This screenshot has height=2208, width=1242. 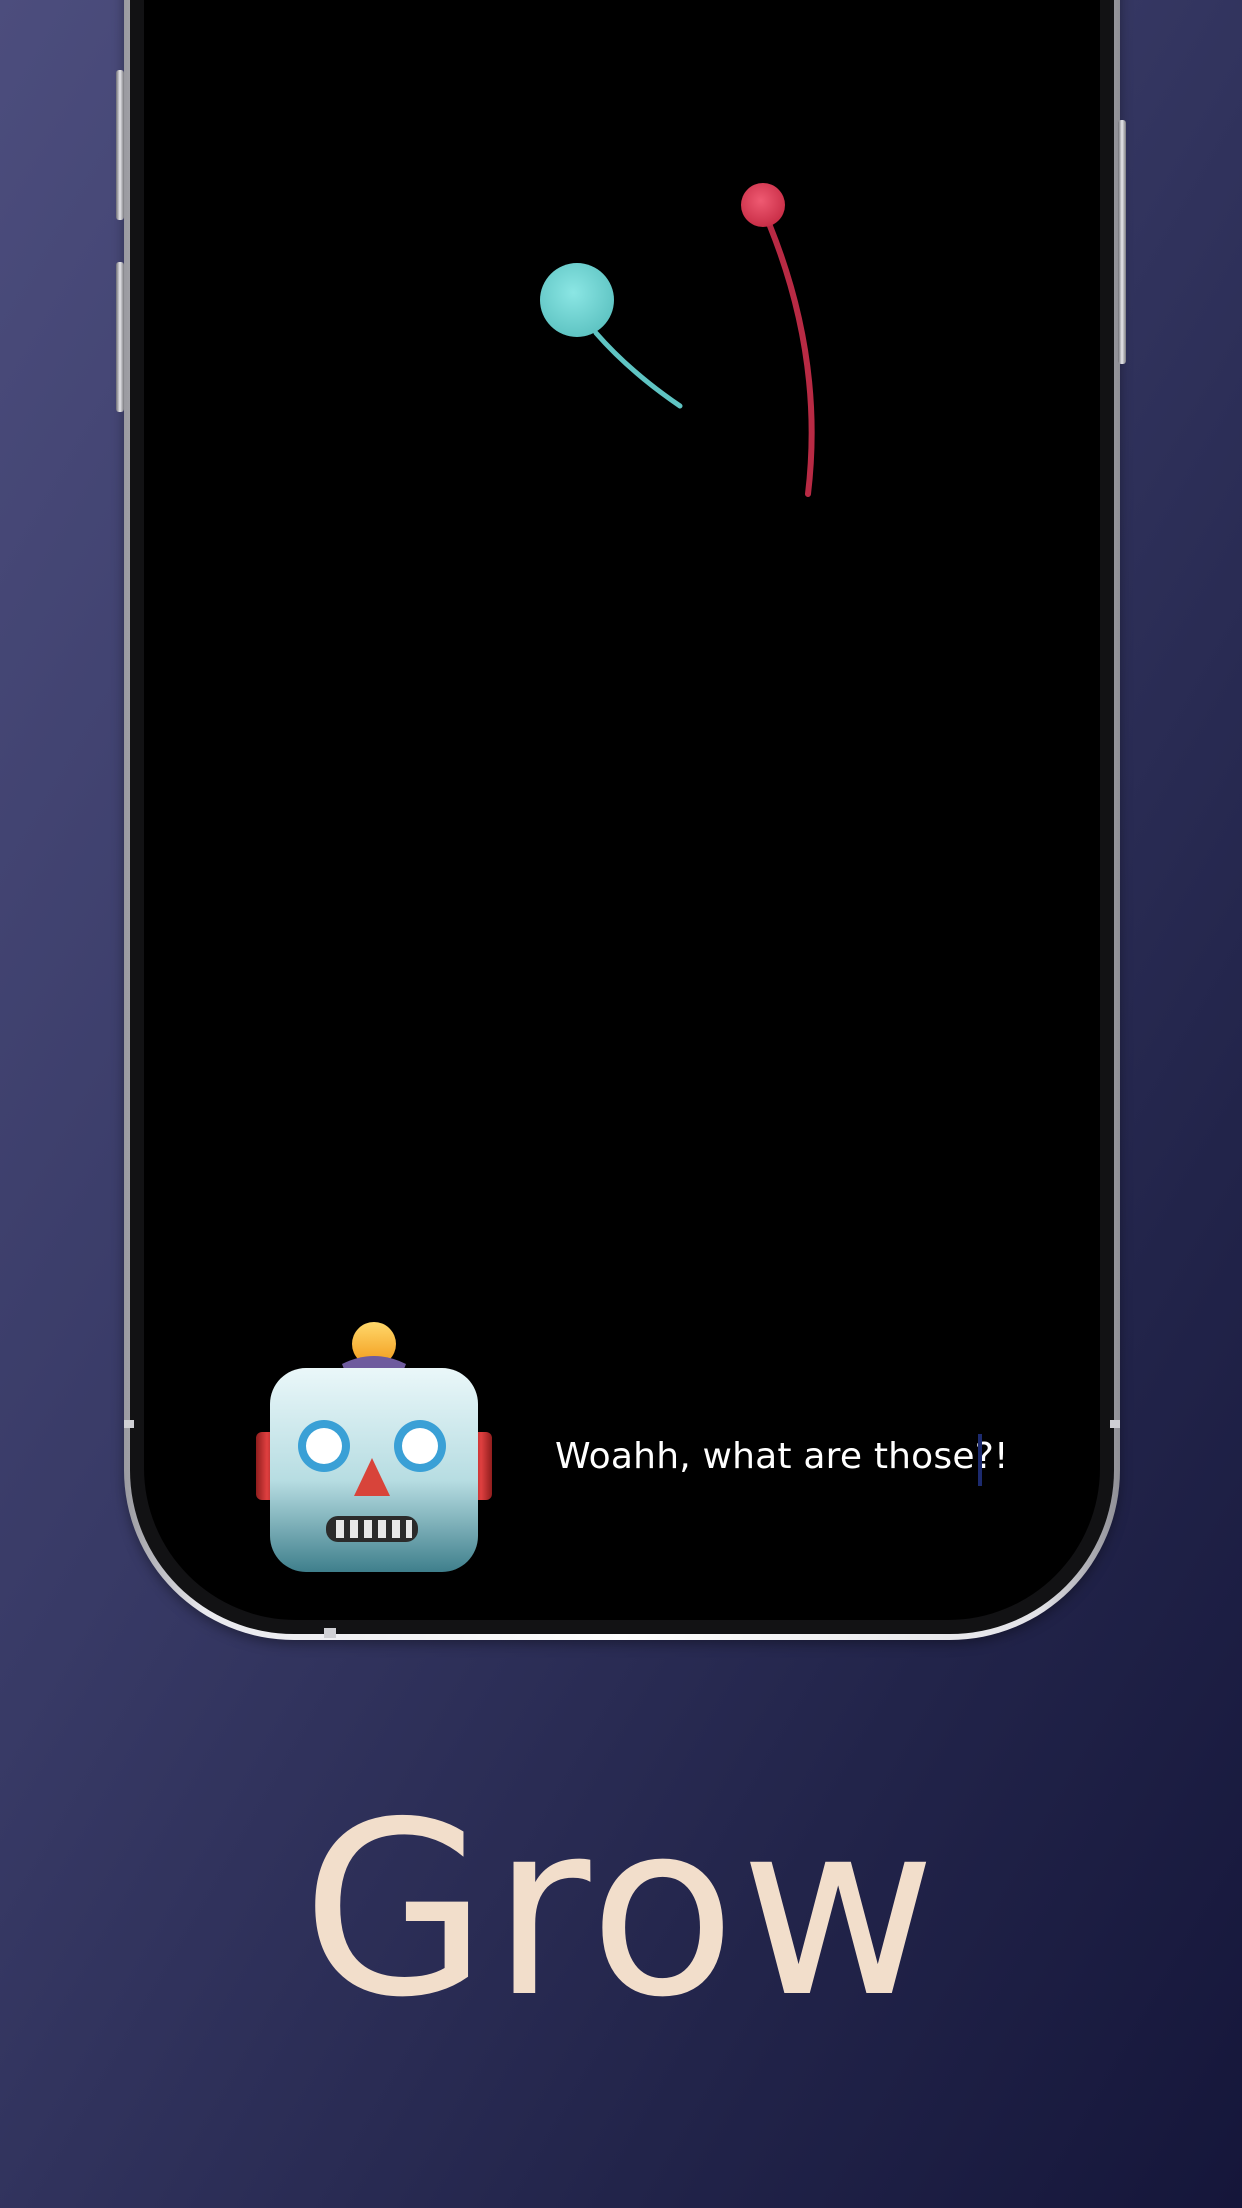 I want to click on particle-canvas, so click(x=677, y=340).